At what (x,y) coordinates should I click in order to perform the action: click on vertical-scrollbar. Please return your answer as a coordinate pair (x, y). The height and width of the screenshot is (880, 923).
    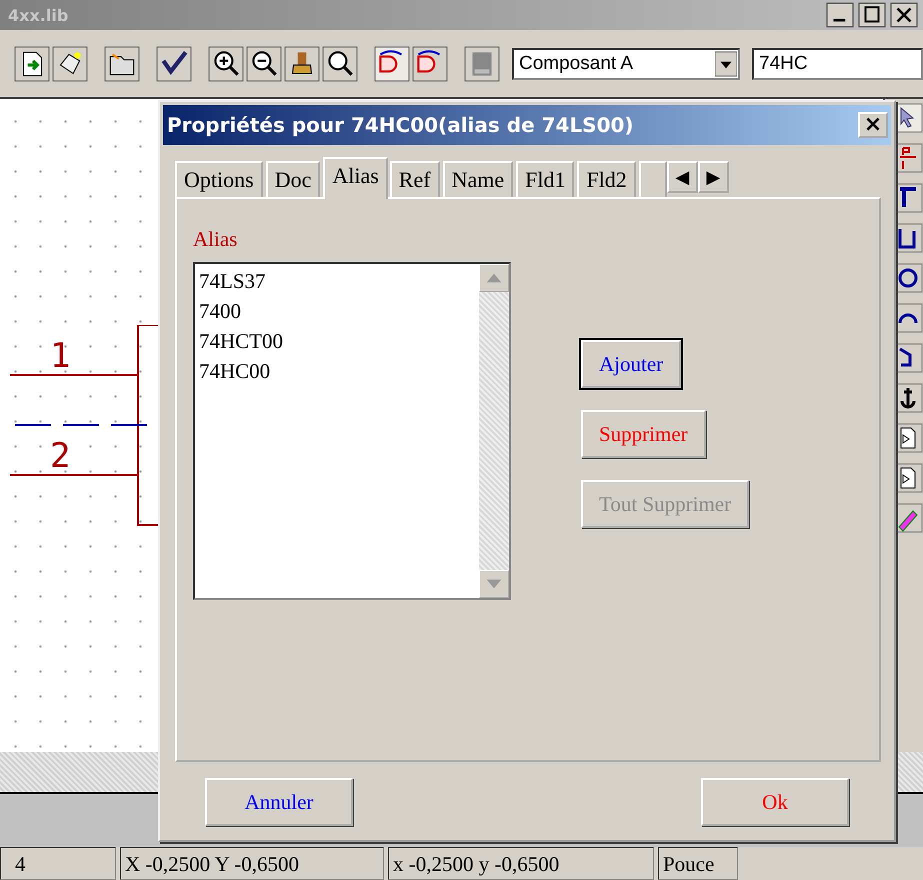
    Looking at the image, I should click on (494, 431).